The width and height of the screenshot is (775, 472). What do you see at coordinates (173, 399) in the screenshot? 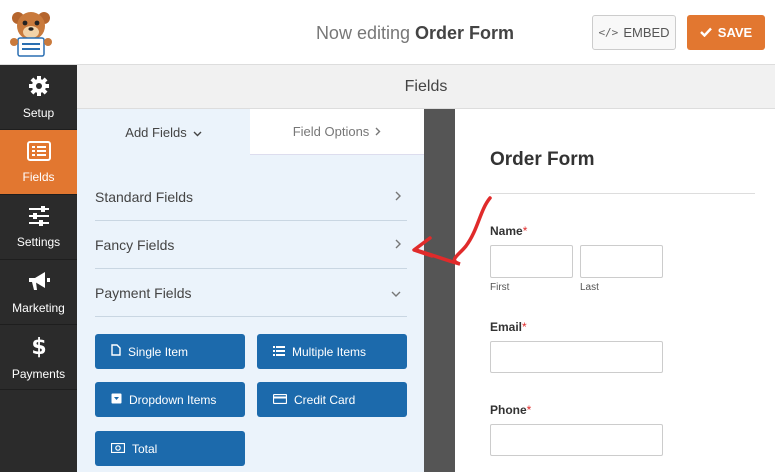
I see `button-label: Dropdown Items` at bounding box center [173, 399].